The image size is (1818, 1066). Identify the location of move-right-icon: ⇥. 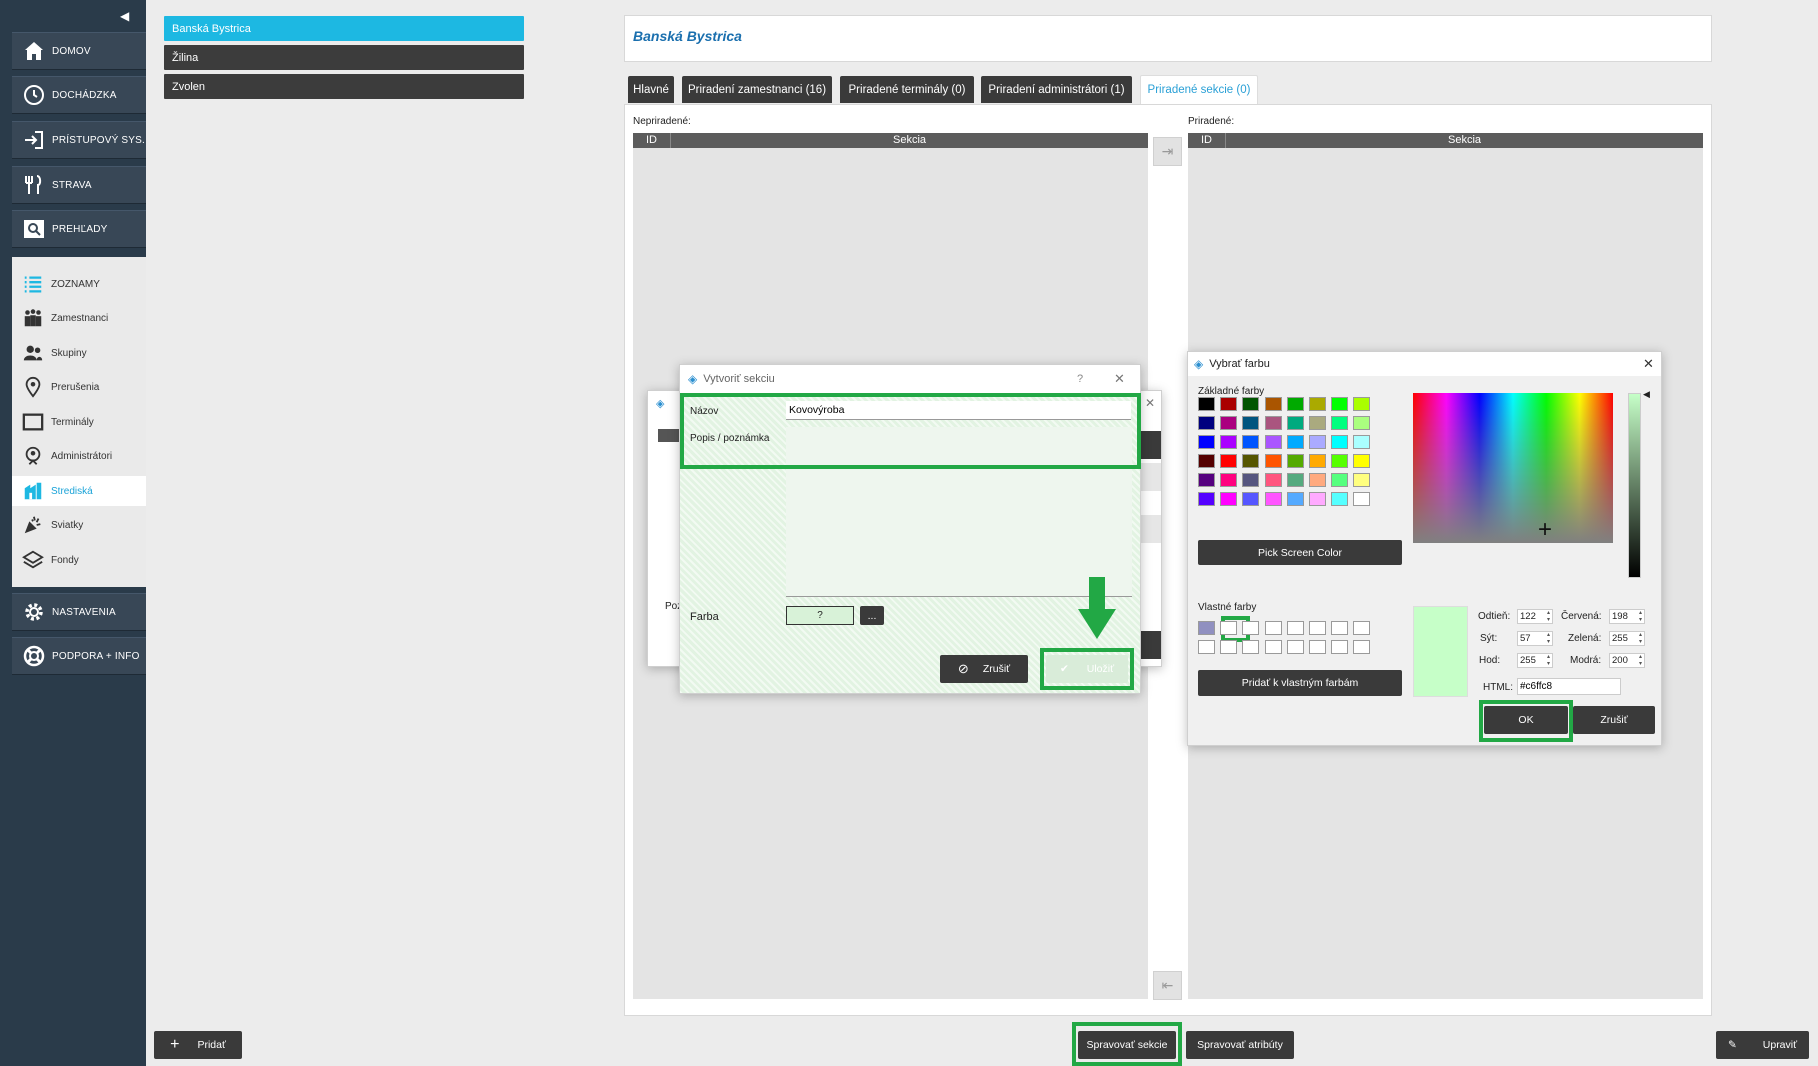
(1167, 151).